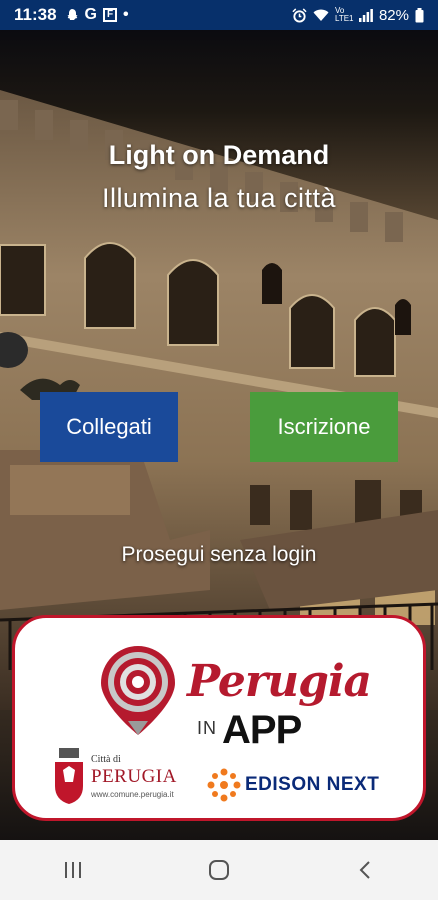  Describe the element at coordinates (132, 794) in the screenshot. I see `comune-url-label: www.comune.perugia.it` at that location.